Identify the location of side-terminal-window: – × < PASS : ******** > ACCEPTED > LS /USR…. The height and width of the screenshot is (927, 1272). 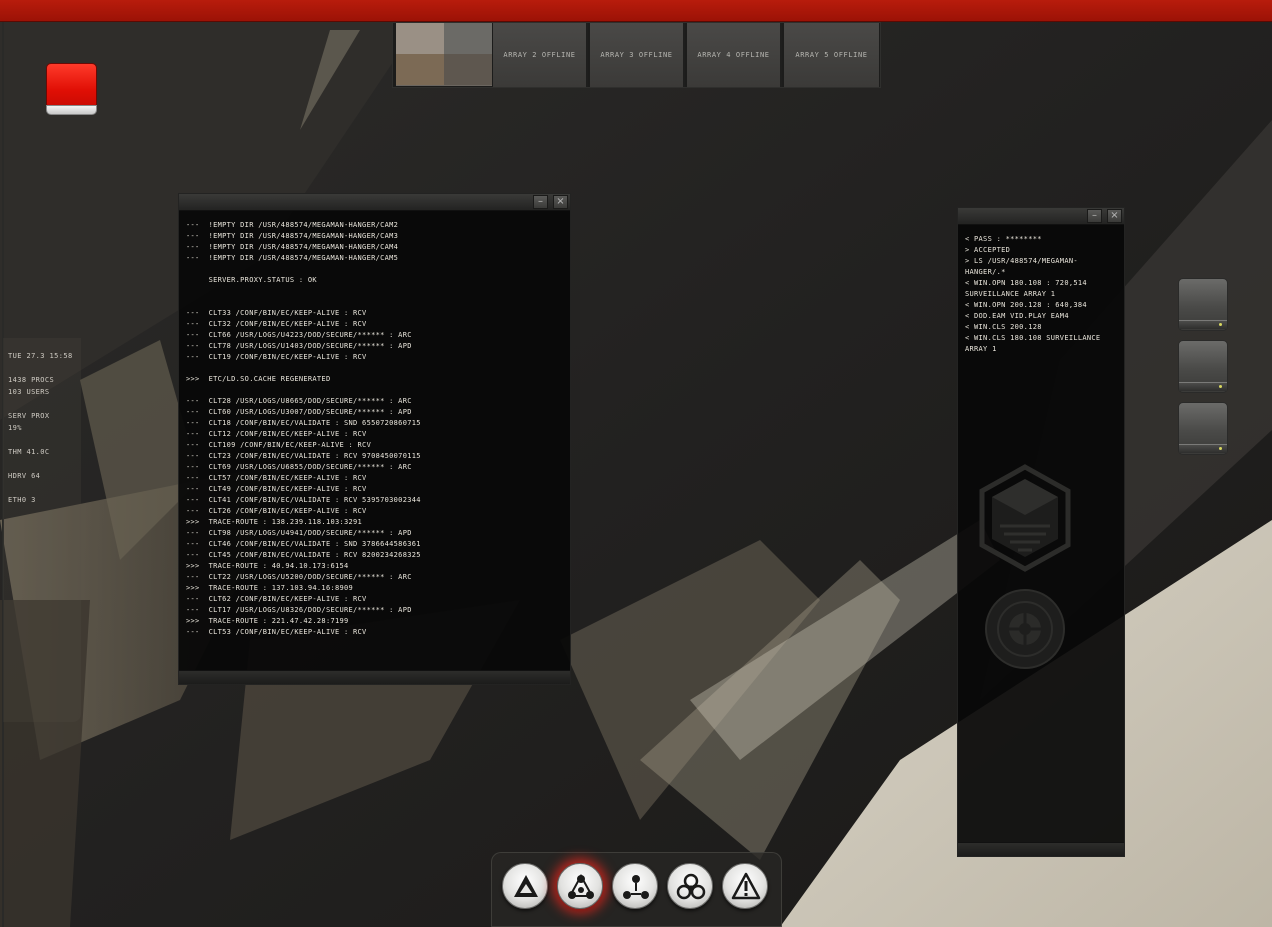
(1041, 532).